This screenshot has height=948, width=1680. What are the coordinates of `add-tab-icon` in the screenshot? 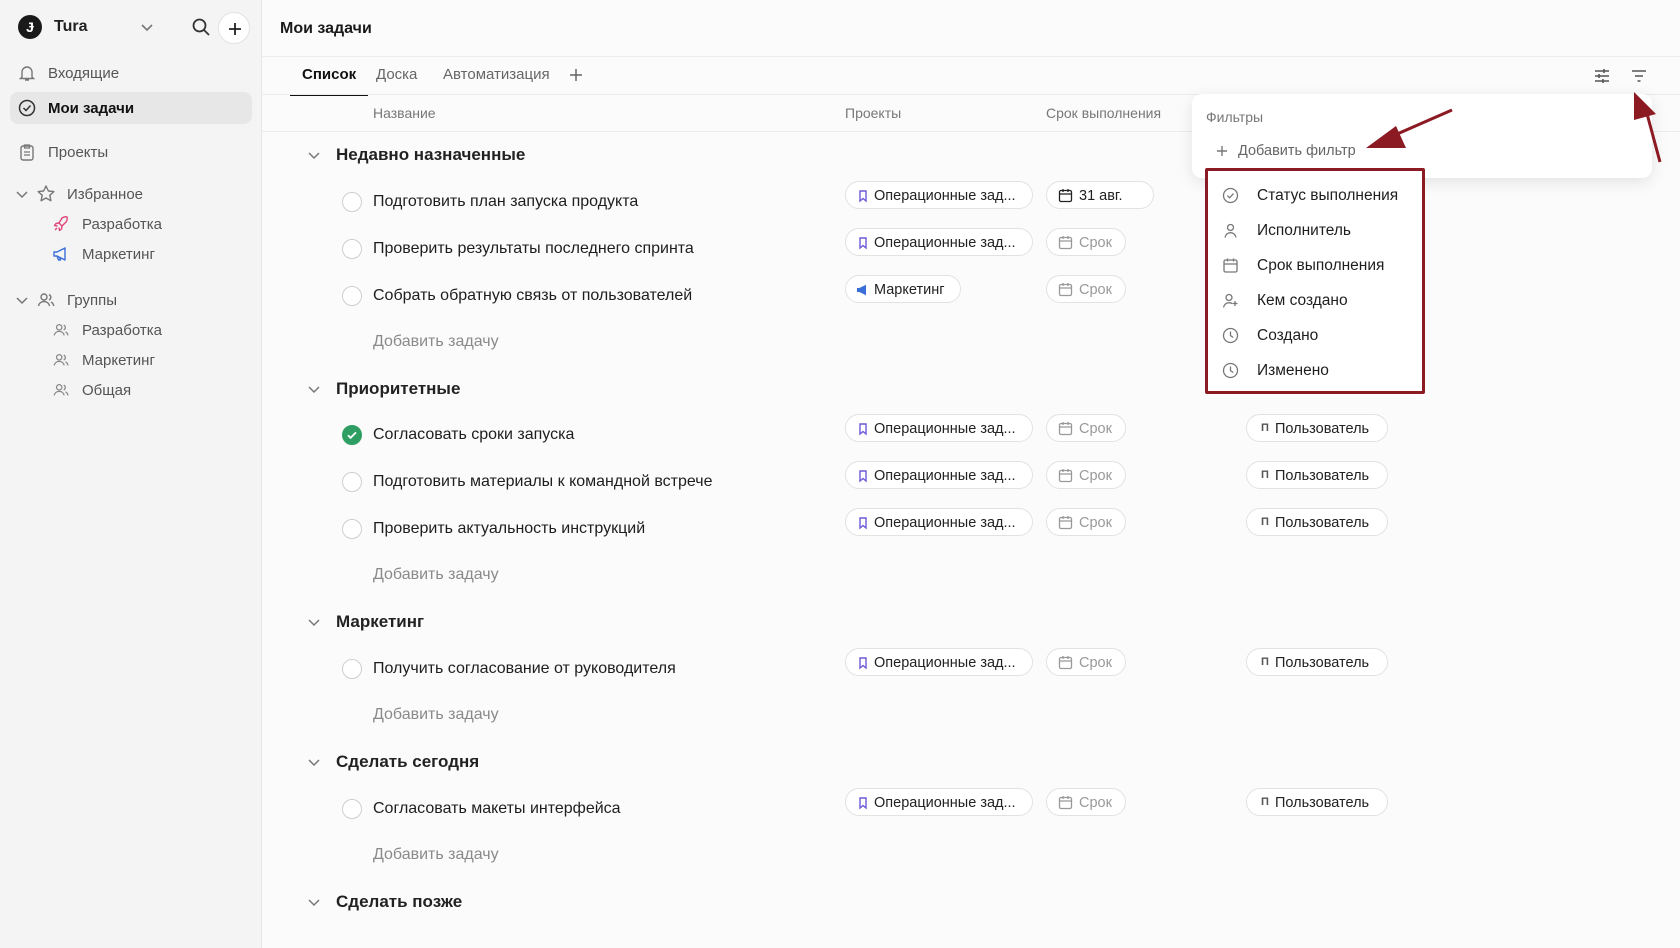 It's located at (576, 75).